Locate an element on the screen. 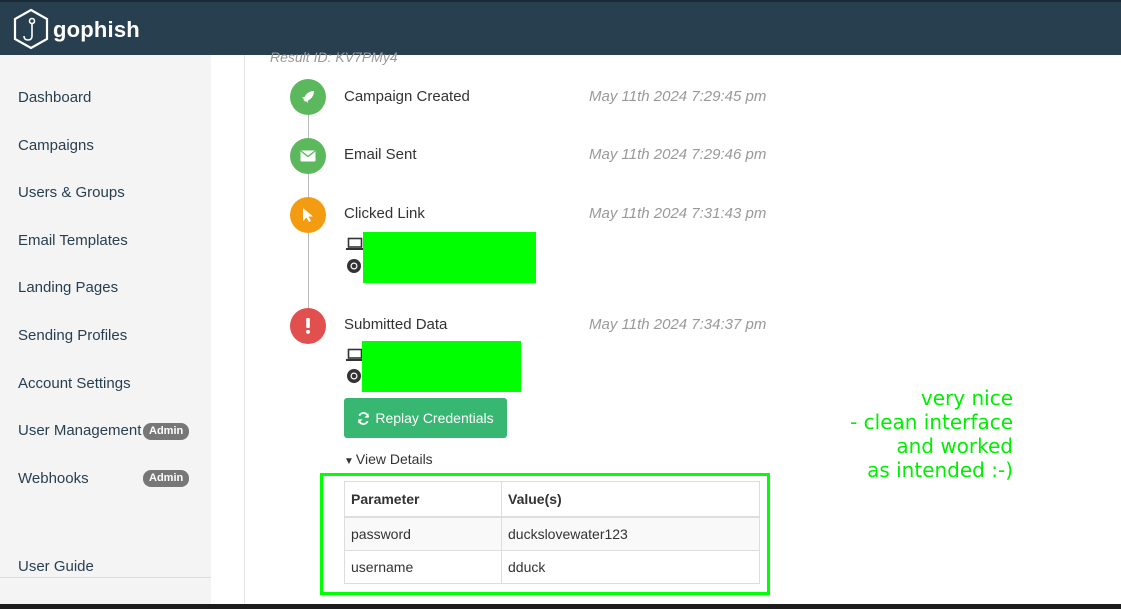 The height and width of the screenshot is (609, 1121). table-cell: duckslovewater123 is located at coordinates (630, 533).